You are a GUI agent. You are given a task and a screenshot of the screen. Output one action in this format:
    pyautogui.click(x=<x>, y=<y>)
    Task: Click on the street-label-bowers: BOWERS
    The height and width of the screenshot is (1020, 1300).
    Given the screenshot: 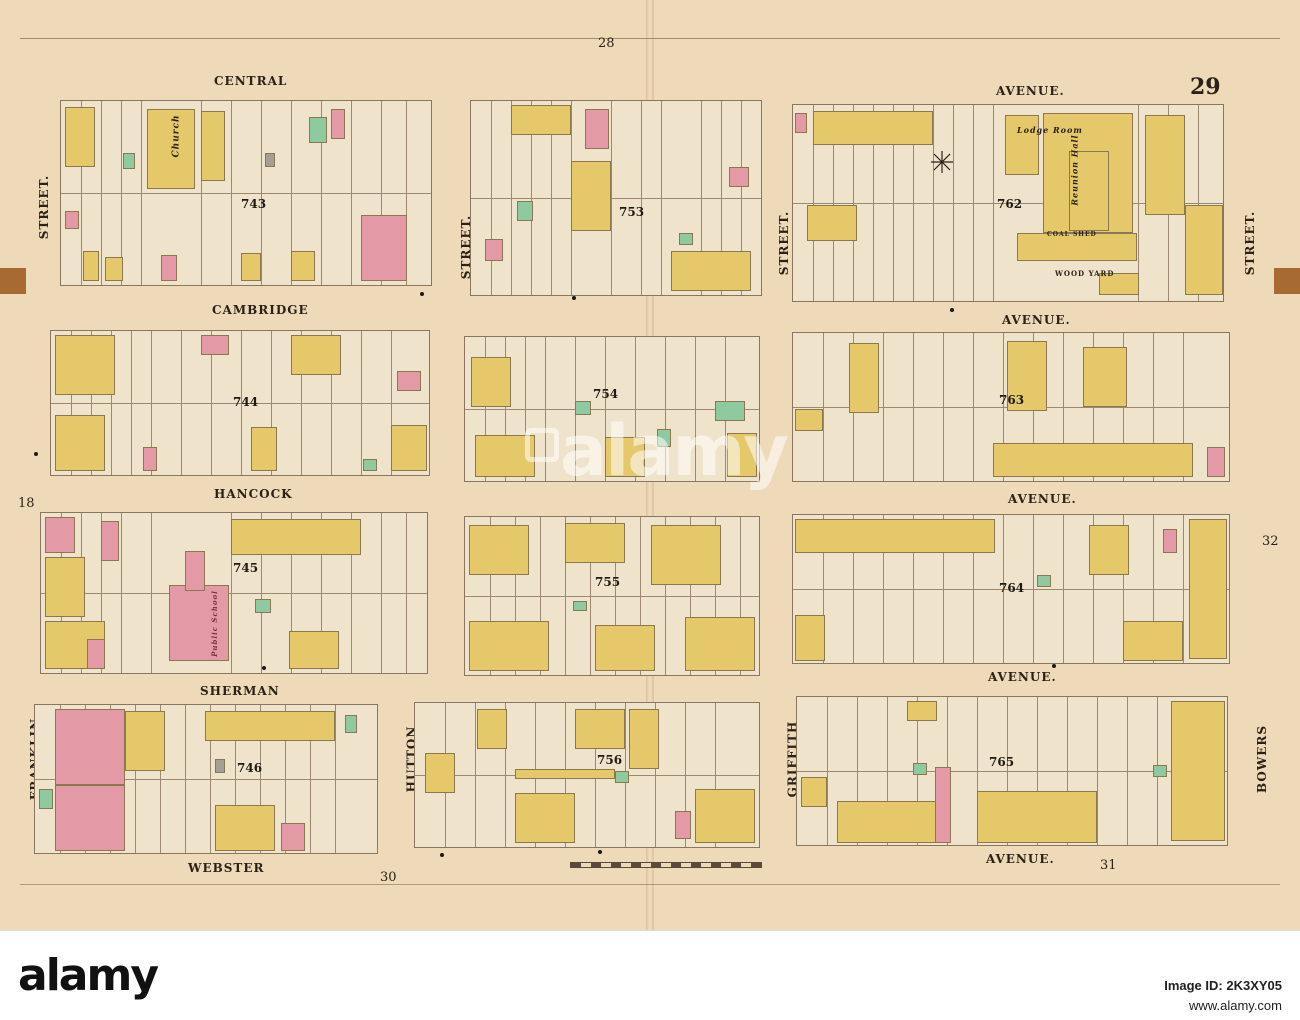 What is the action you would take?
    pyautogui.click(x=1262, y=759)
    